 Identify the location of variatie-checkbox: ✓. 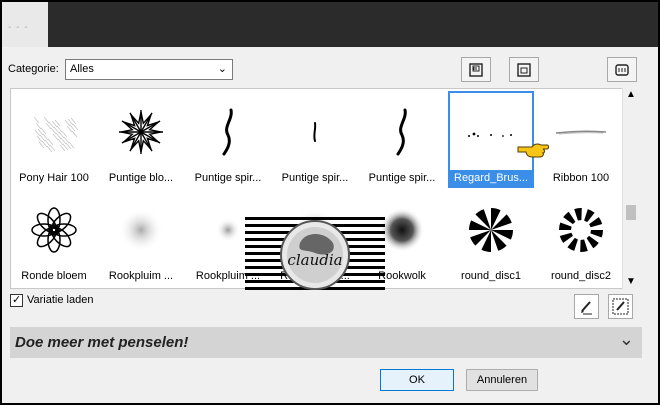
(16, 300).